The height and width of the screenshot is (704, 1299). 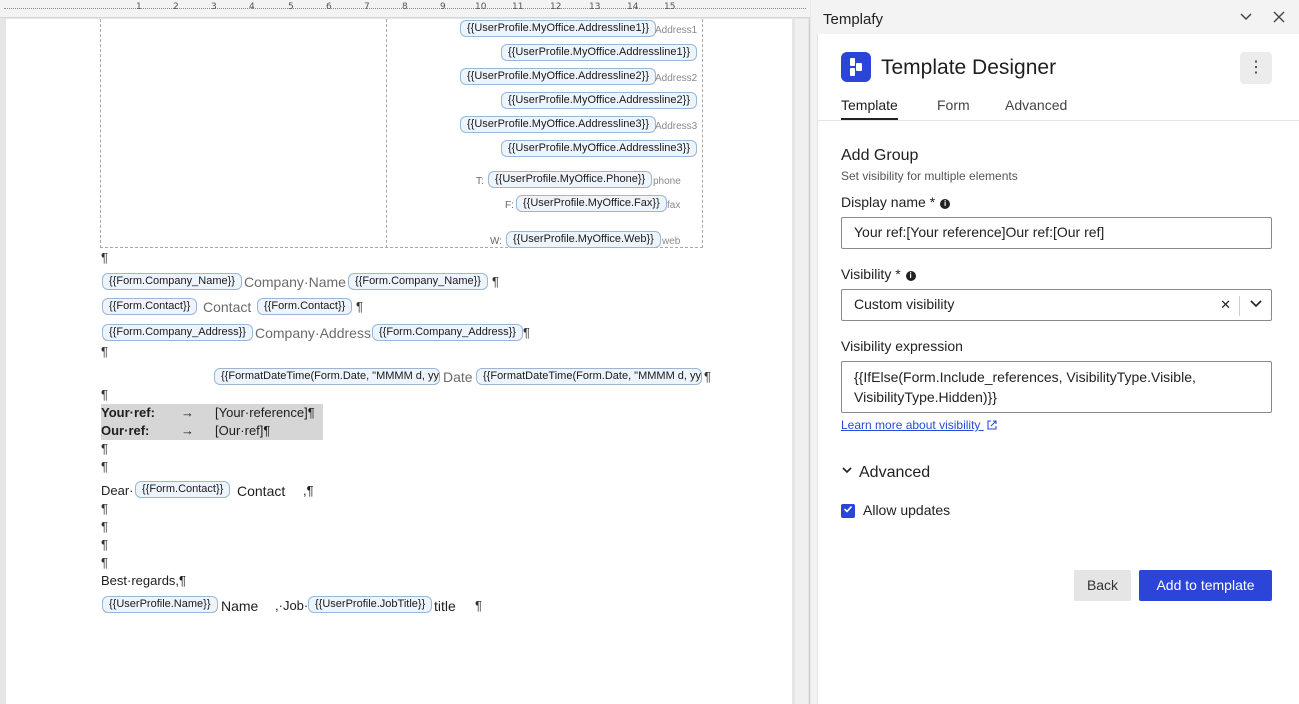 I want to click on ruler-number: 14, so click(x=633, y=7).